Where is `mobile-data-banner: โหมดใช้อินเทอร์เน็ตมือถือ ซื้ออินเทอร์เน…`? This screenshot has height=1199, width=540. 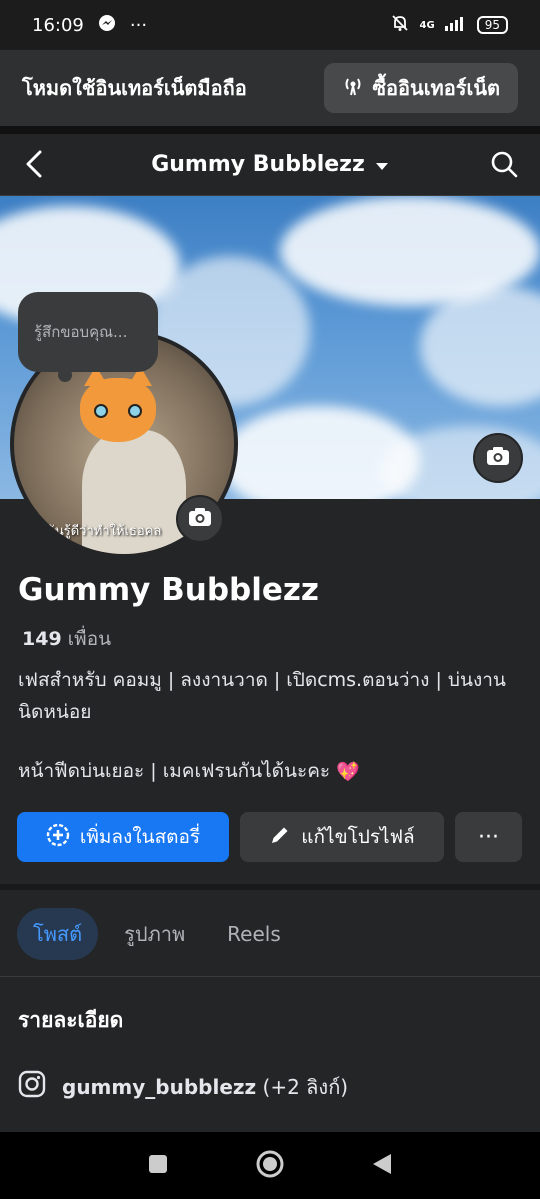
mobile-data-banner: โหมดใช้อินเทอร์เน็ตมือถือ ซื้ออินเทอร์เน… is located at coordinates (270, 88).